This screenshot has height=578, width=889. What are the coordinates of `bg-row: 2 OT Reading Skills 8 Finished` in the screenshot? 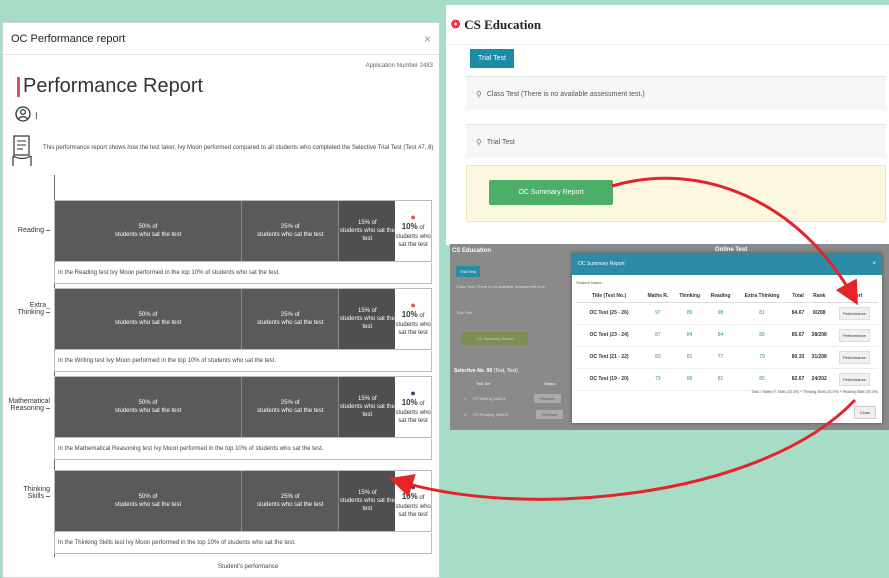 It's located at (514, 414).